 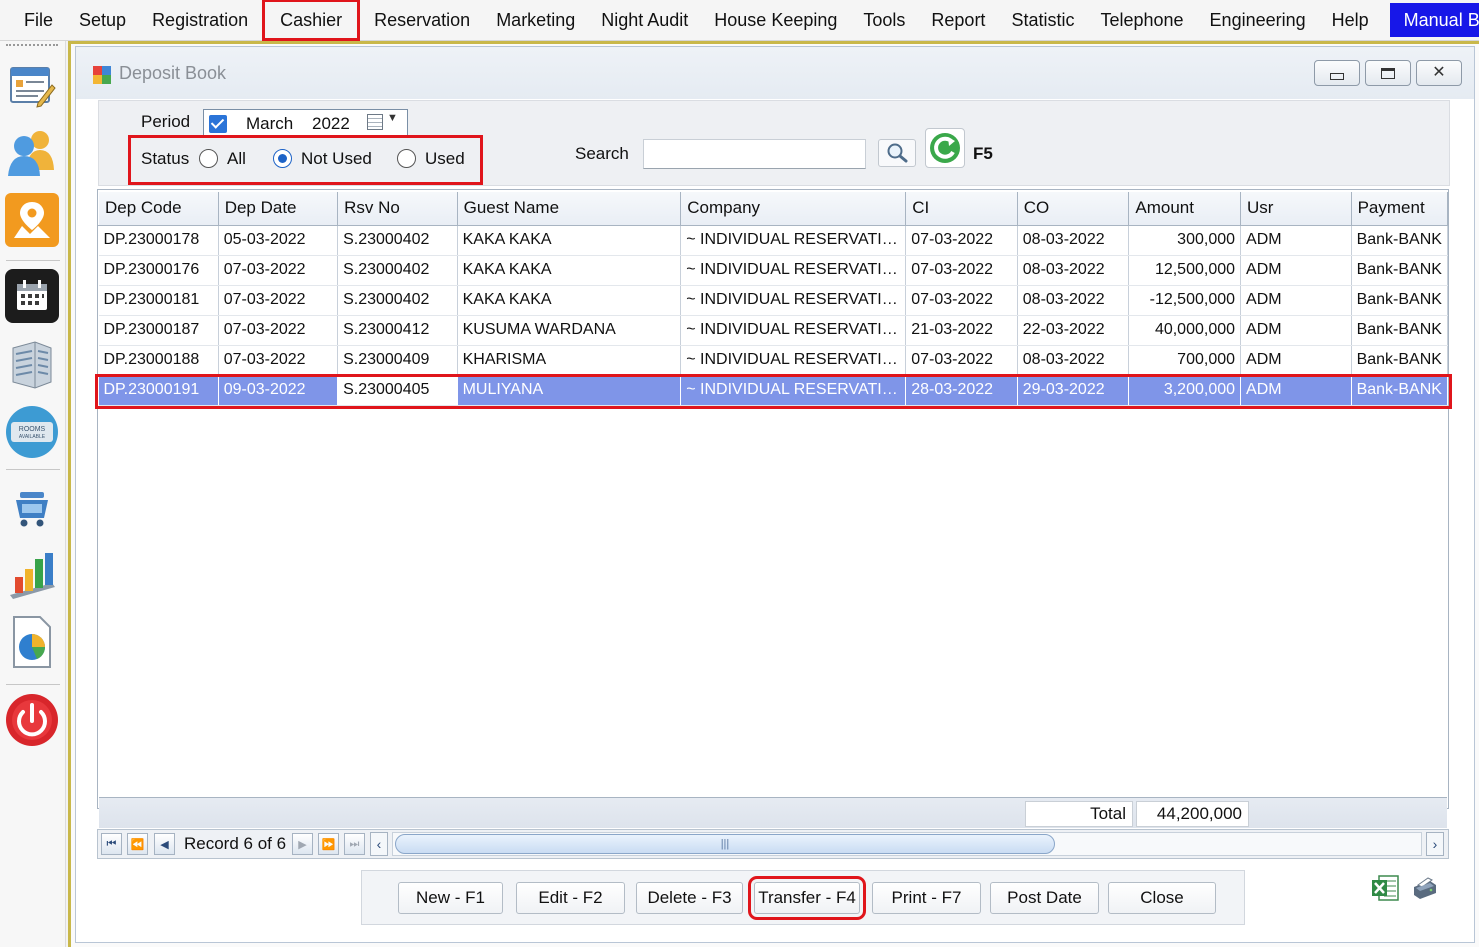 I want to click on col-amount: Amount, so click(x=1185, y=209).